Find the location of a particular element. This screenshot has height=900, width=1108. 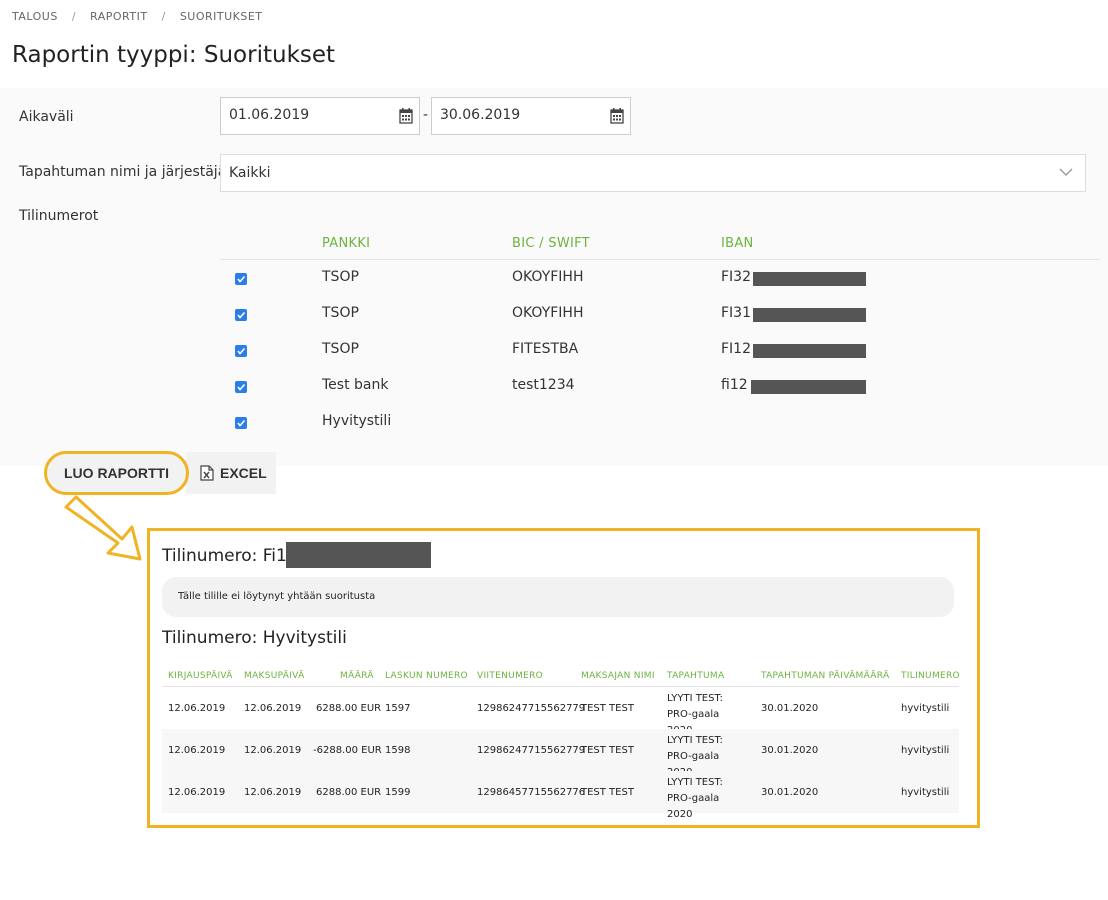

create-report-button: LUO RAPORTTI is located at coordinates (116, 473).